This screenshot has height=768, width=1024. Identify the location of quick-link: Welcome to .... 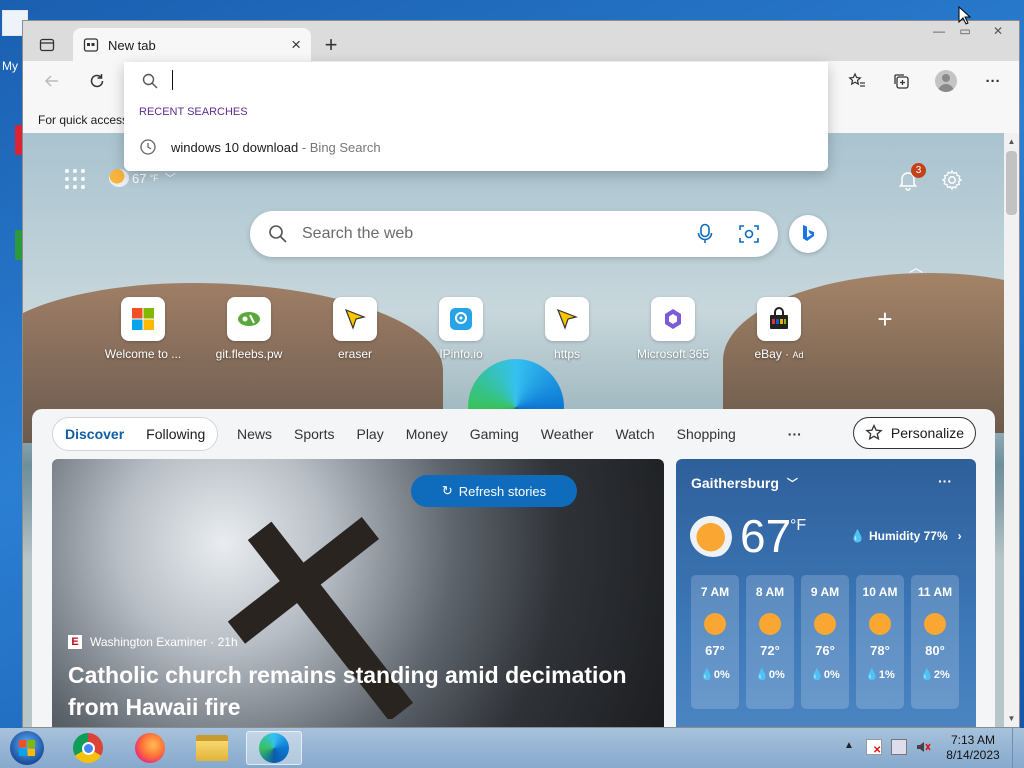
(143, 329).